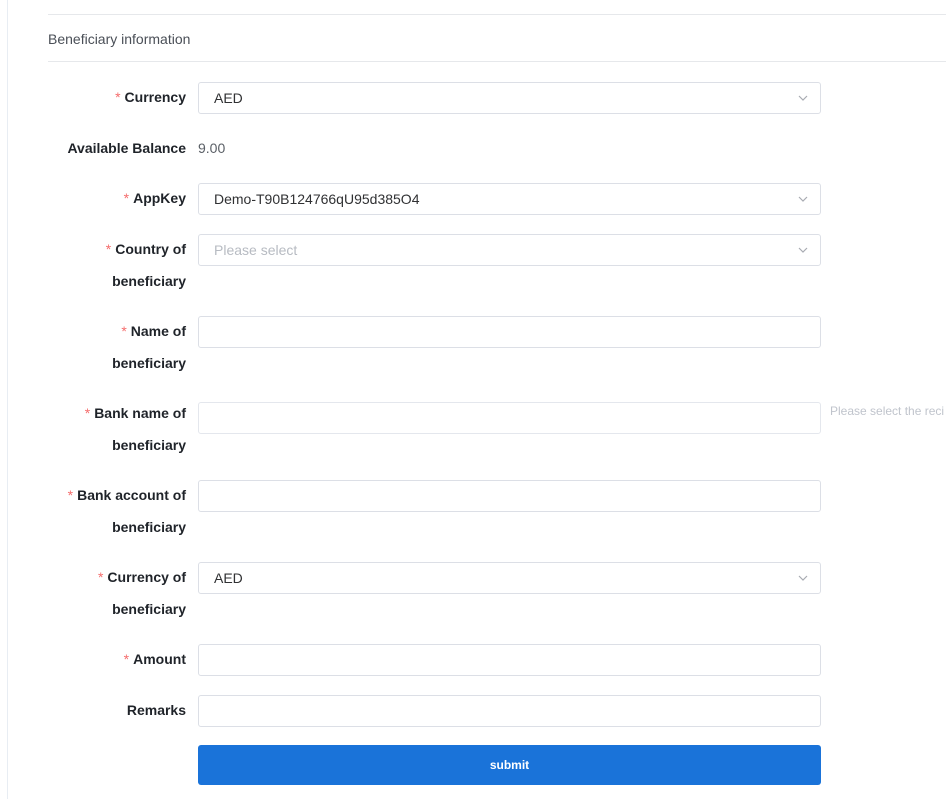 The height and width of the screenshot is (799, 946). What do you see at coordinates (111, 331) in the screenshot?
I see `name-label: * Name of` at bounding box center [111, 331].